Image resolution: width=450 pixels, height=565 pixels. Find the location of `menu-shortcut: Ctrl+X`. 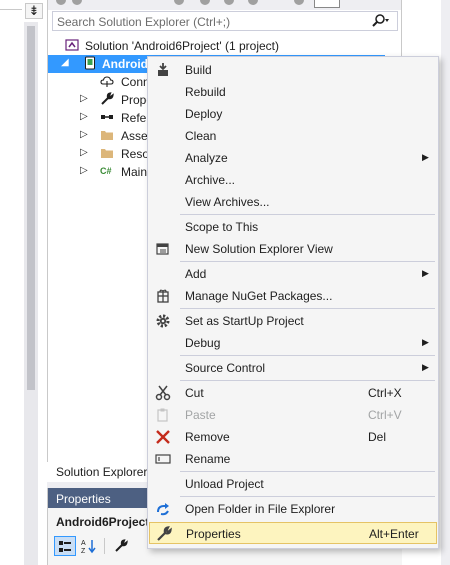

menu-shortcut: Ctrl+X is located at coordinates (385, 393).